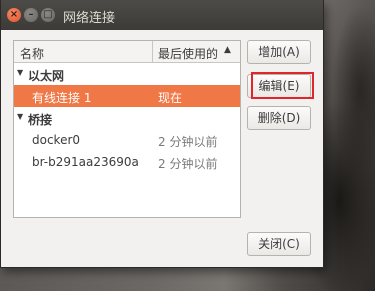 This screenshot has height=291, width=375. What do you see at coordinates (127, 74) in the screenshot?
I see `group-row-ethernet: ▼ 以太网` at bounding box center [127, 74].